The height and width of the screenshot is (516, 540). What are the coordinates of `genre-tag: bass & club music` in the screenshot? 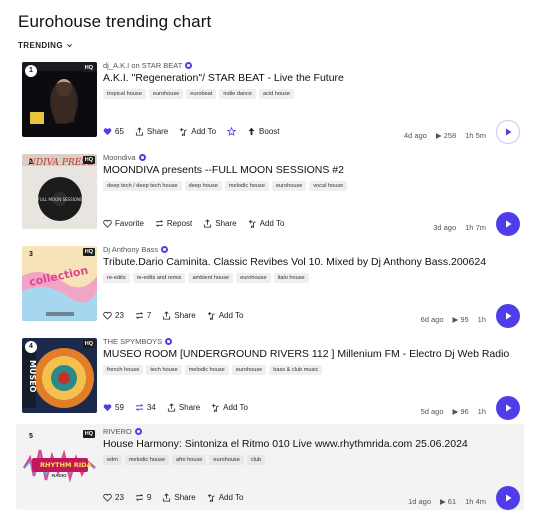 It's located at (296, 370).